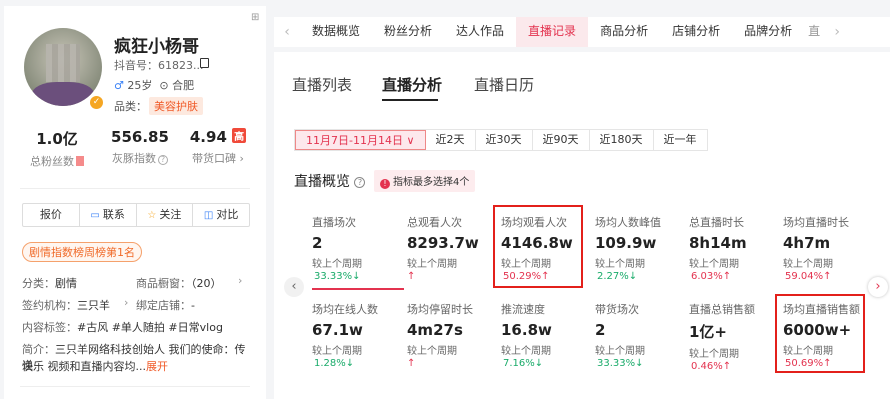 This screenshot has height=399, width=890. I want to click on date-range-180d: 近180天, so click(622, 140).